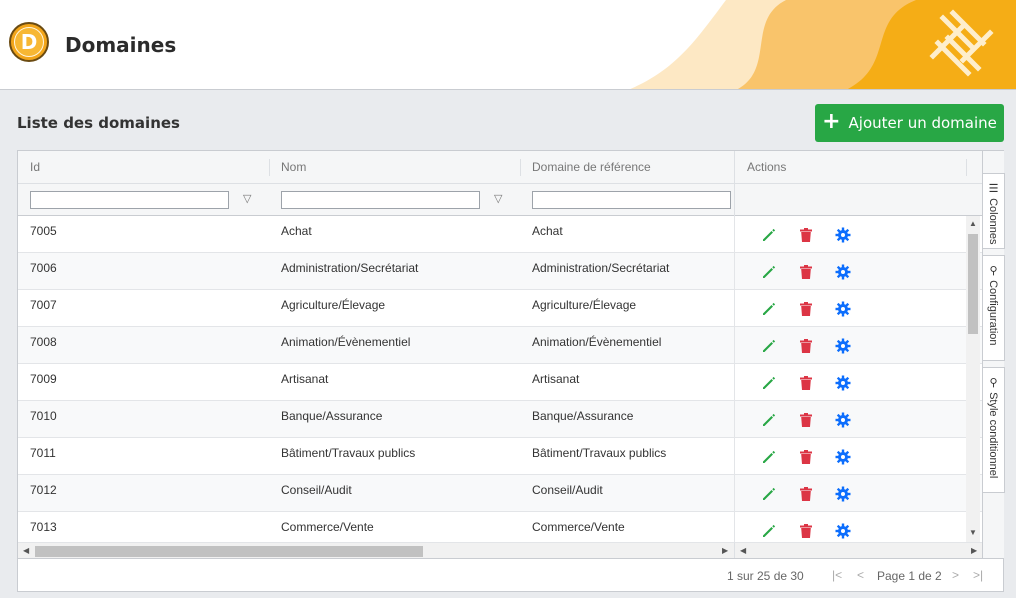  I want to click on cell-id: 7011, so click(43, 453).